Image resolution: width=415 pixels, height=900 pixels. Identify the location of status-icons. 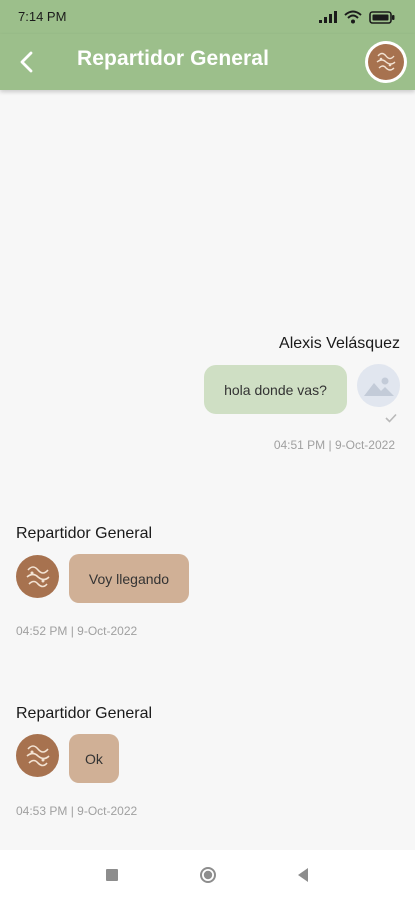
(357, 17).